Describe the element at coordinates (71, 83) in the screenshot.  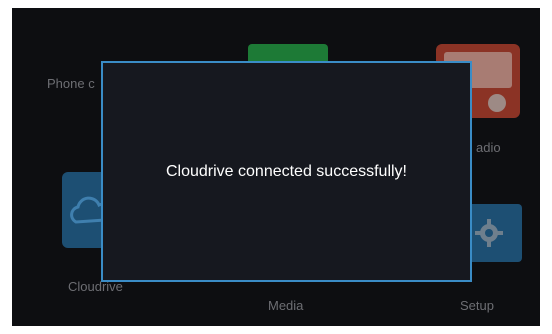
I see `tile-phone-label: Phone c` at that location.